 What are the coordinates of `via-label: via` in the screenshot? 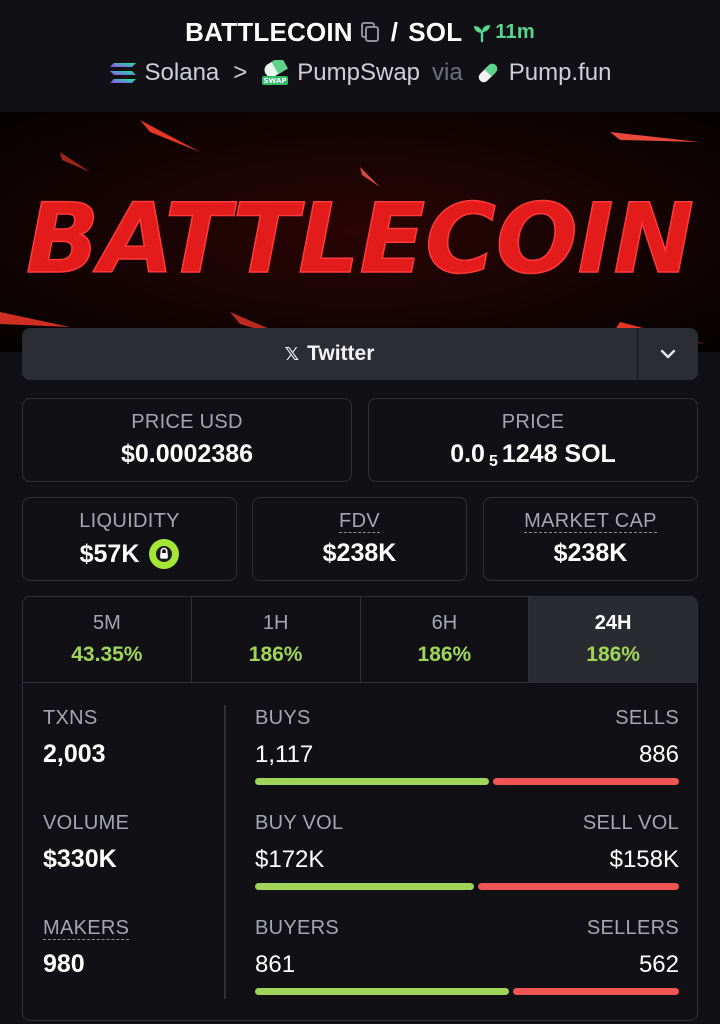 It's located at (447, 72).